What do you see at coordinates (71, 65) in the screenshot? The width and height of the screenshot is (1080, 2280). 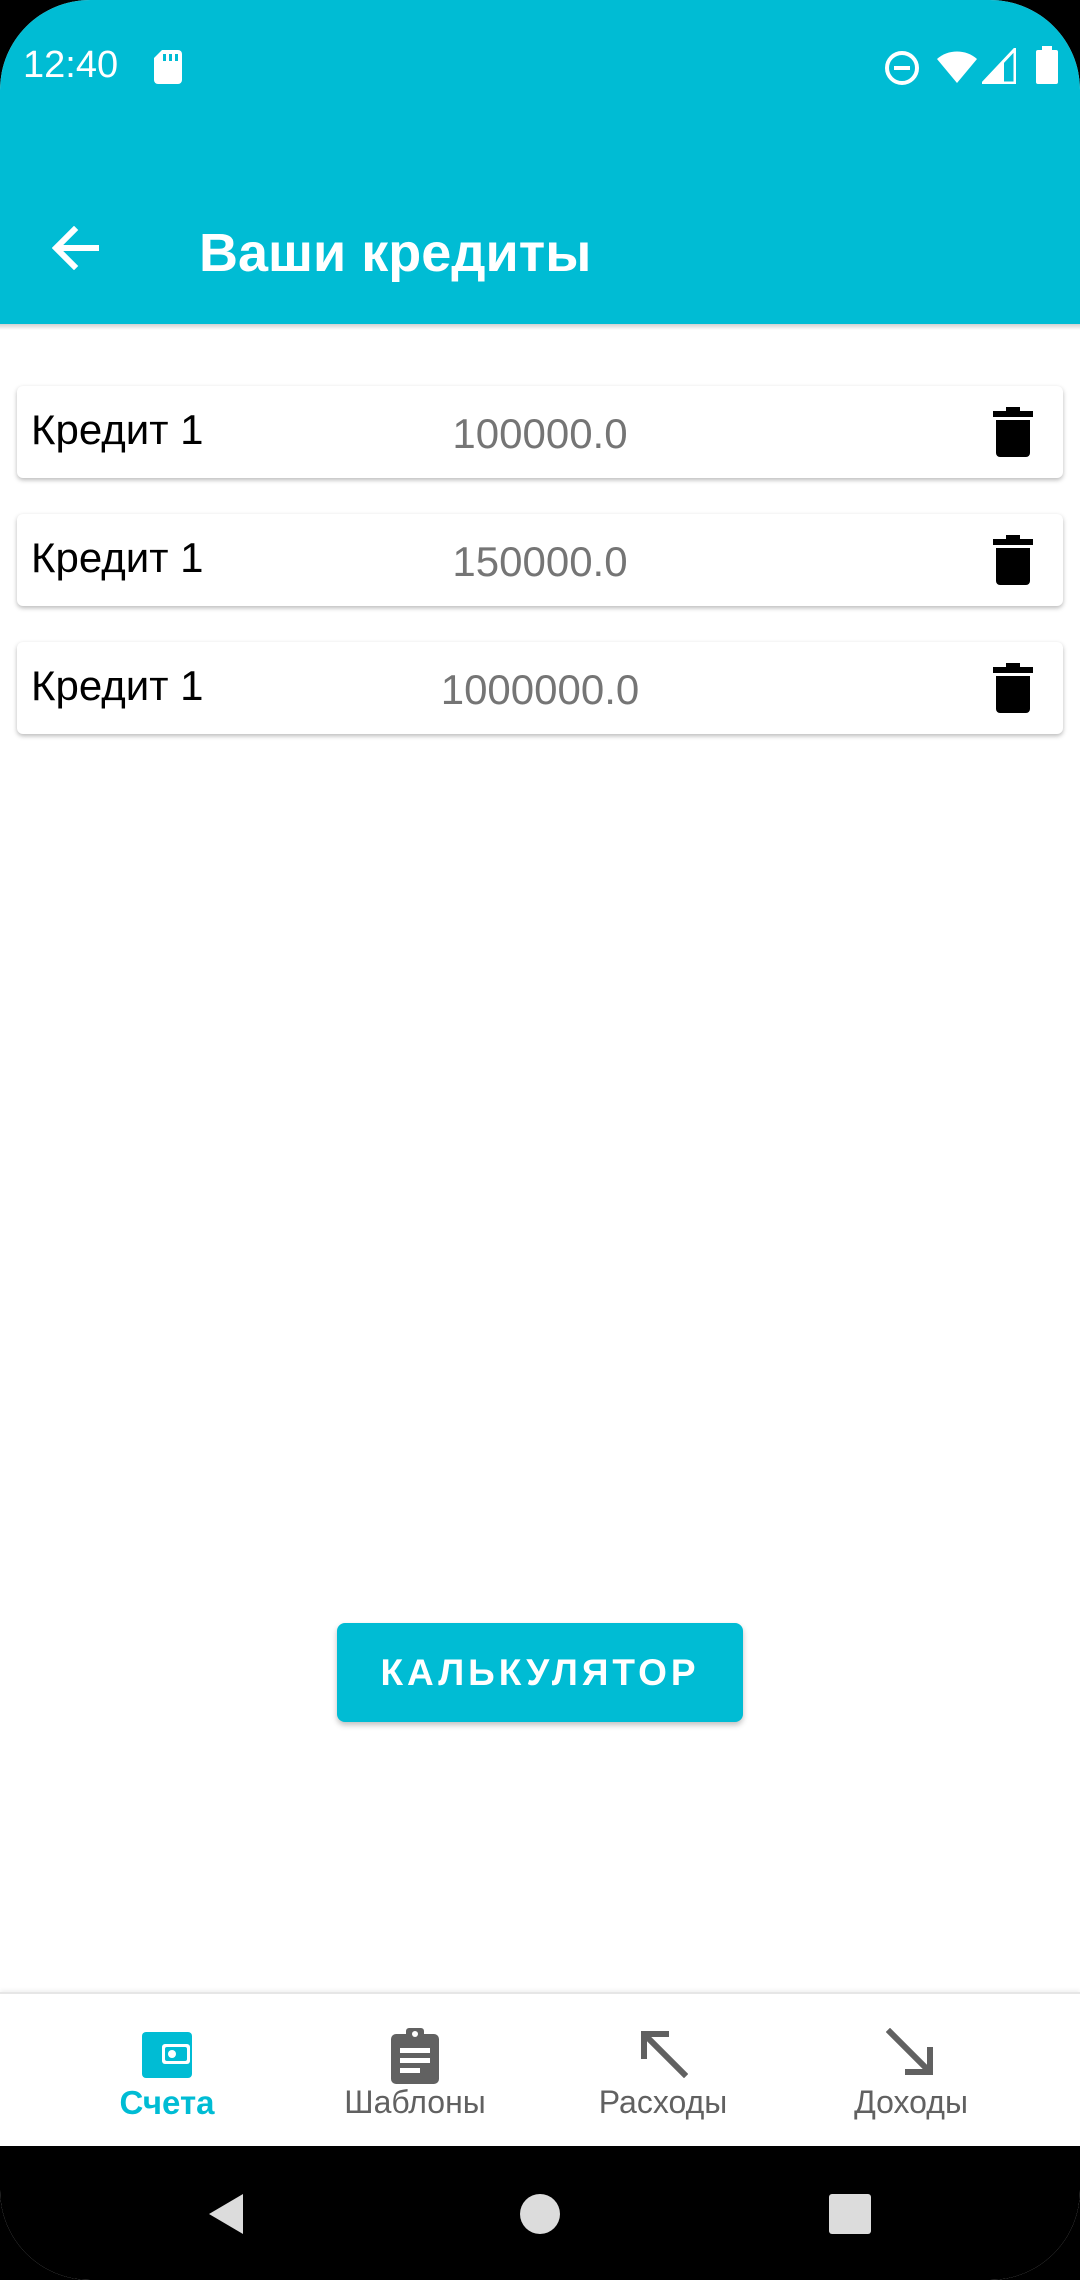 I see `status-time: 12:40` at bounding box center [71, 65].